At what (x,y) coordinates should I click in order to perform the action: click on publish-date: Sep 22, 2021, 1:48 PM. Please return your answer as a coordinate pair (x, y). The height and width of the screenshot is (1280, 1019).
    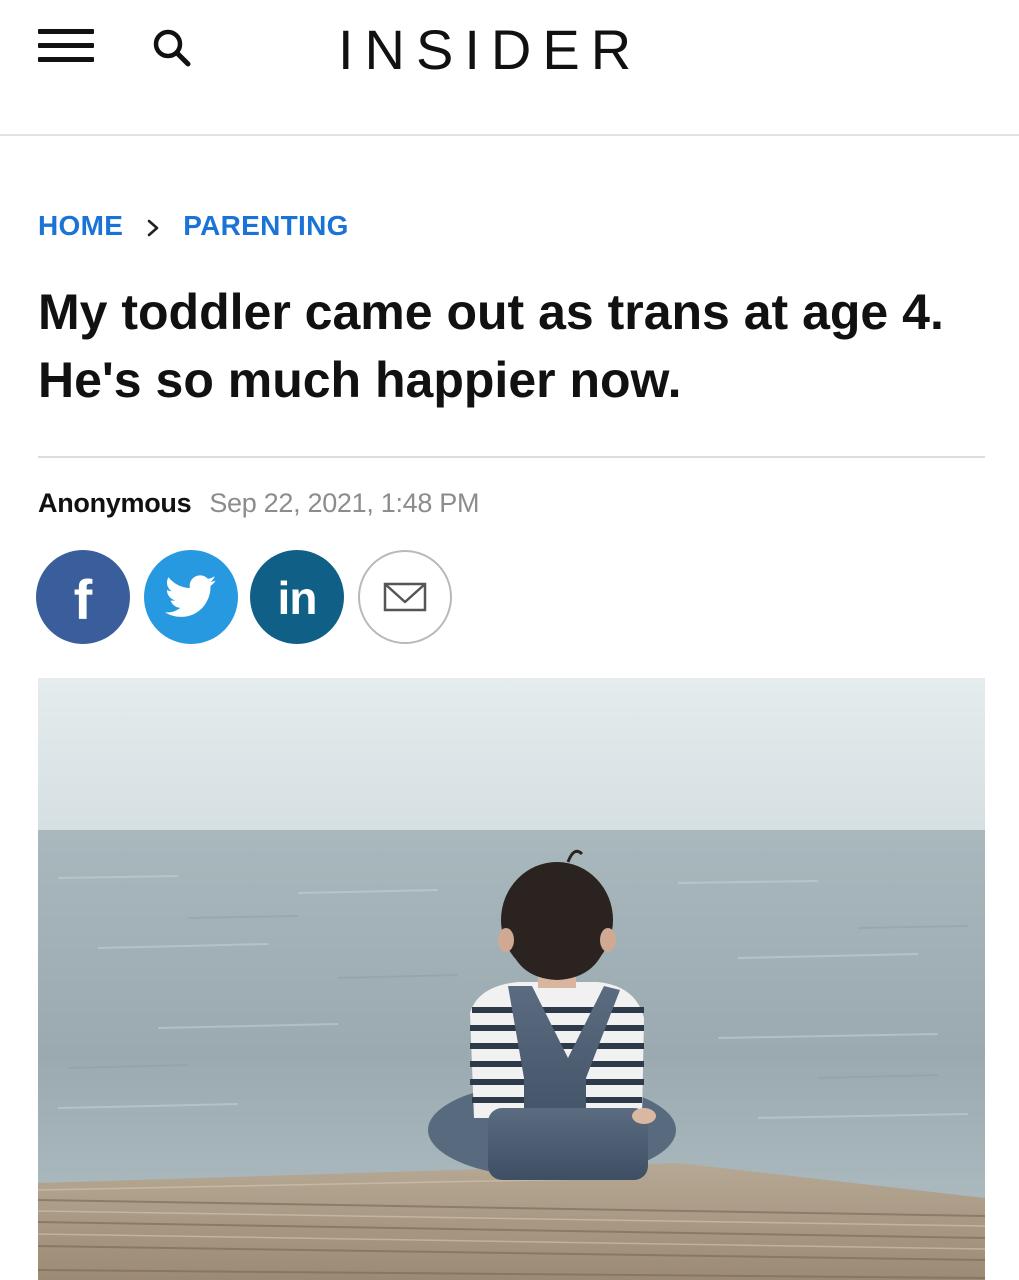
    Looking at the image, I should click on (344, 503).